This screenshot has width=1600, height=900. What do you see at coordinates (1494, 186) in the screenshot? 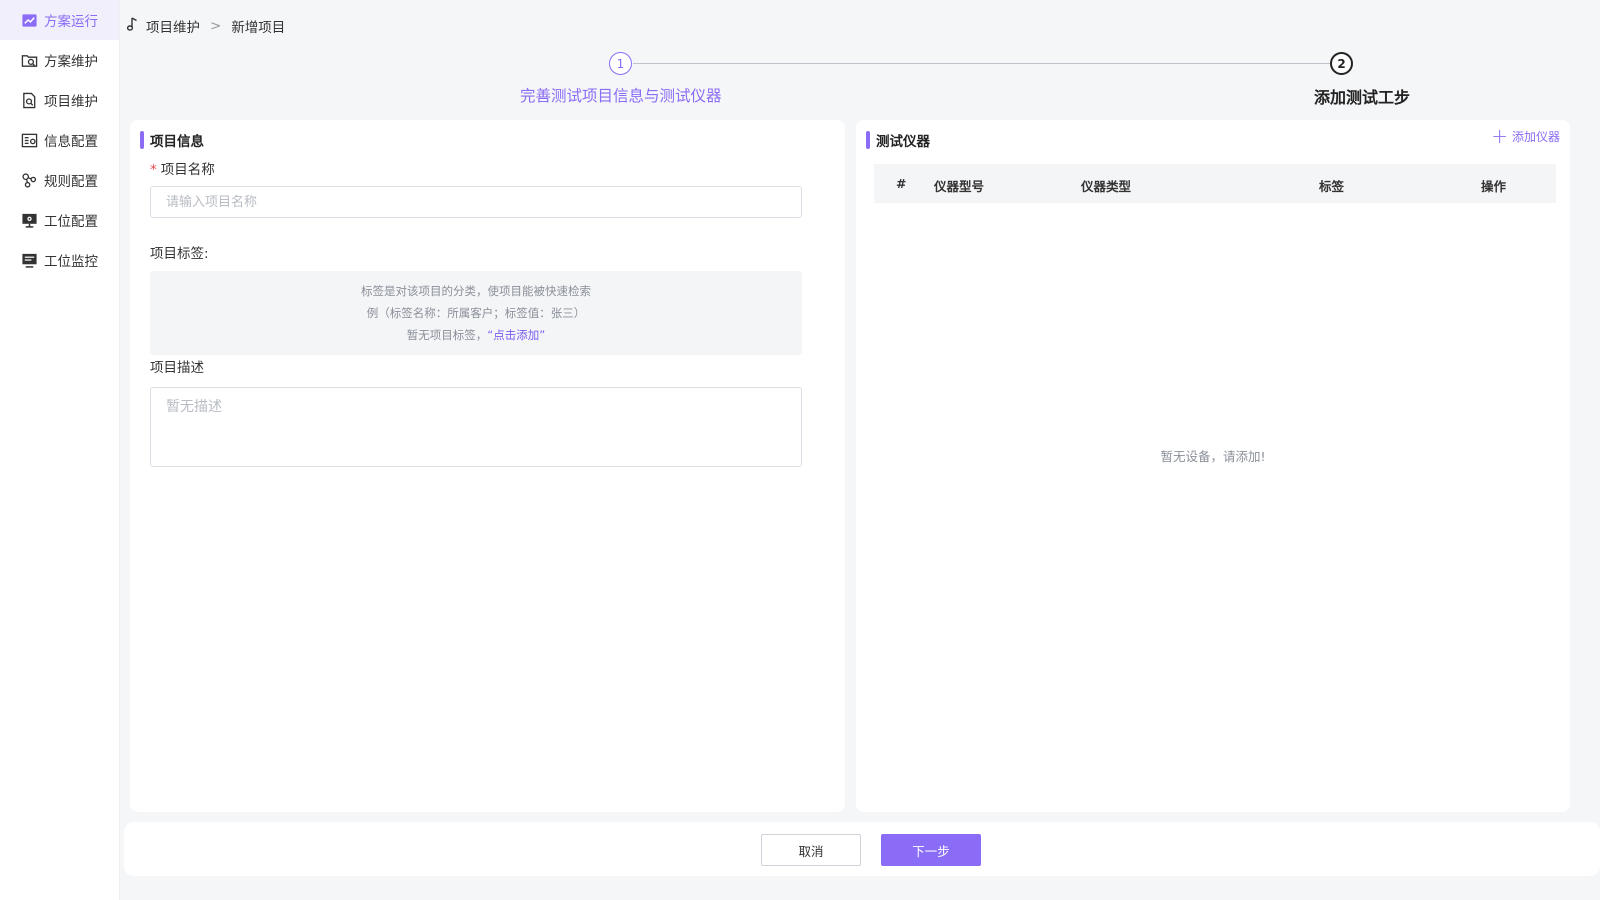
I see `column-header-actions: 操作` at bounding box center [1494, 186].